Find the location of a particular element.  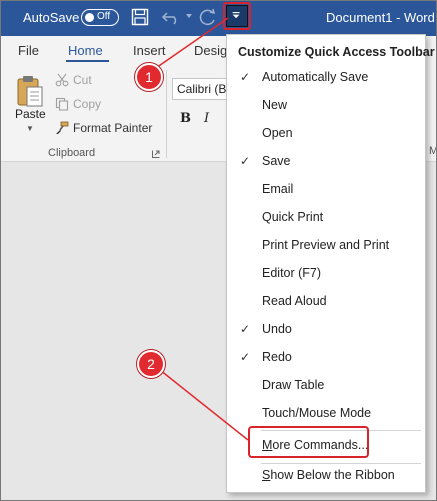

step-2-badge: 2 is located at coordinates (151, 364).